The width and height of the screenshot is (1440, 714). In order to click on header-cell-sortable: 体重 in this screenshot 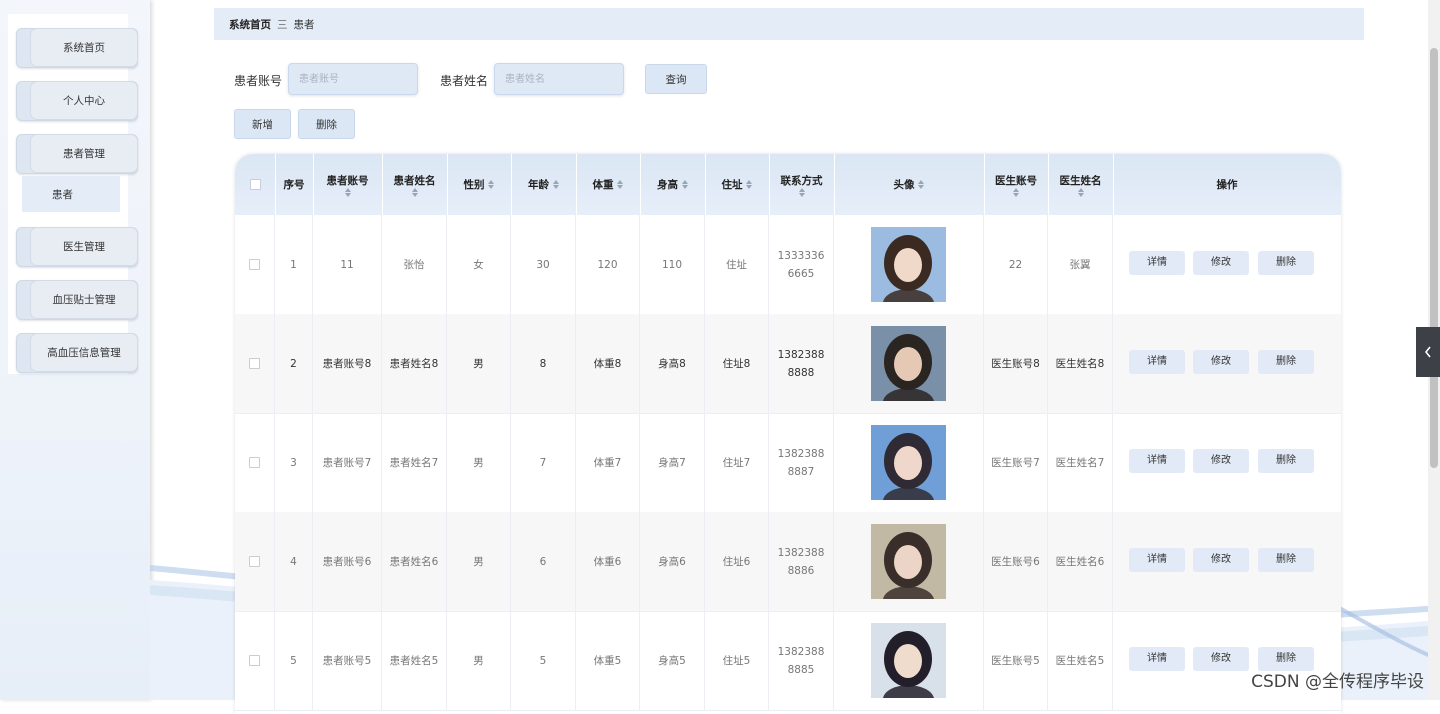, I will do `click(608, 184)`.